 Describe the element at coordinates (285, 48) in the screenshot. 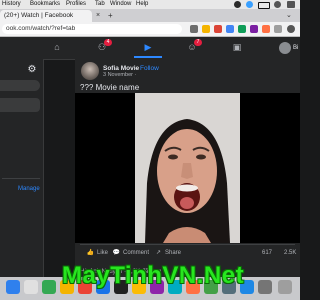

I see `avatar` at that location.